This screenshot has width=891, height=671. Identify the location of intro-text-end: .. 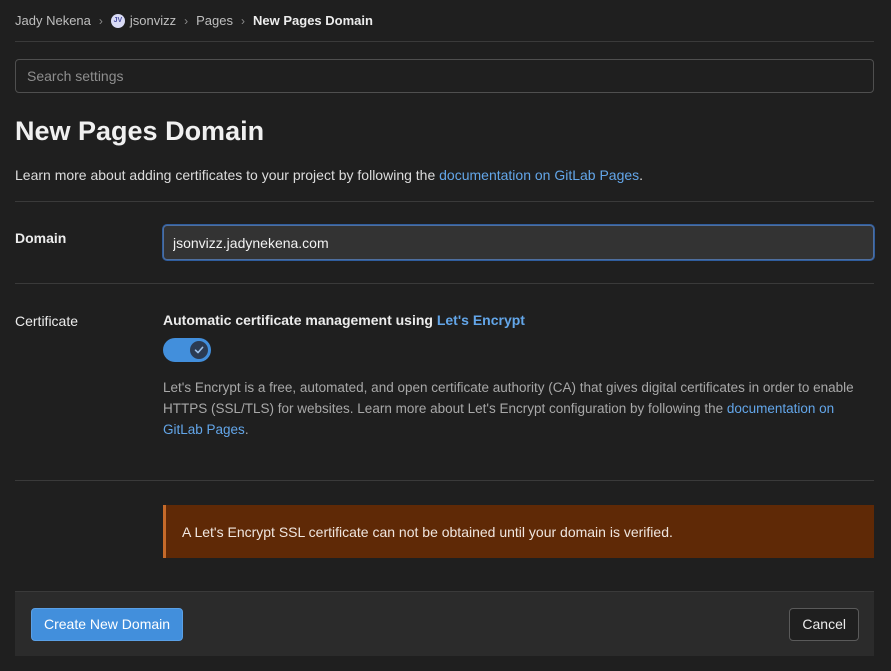
(641, 175).